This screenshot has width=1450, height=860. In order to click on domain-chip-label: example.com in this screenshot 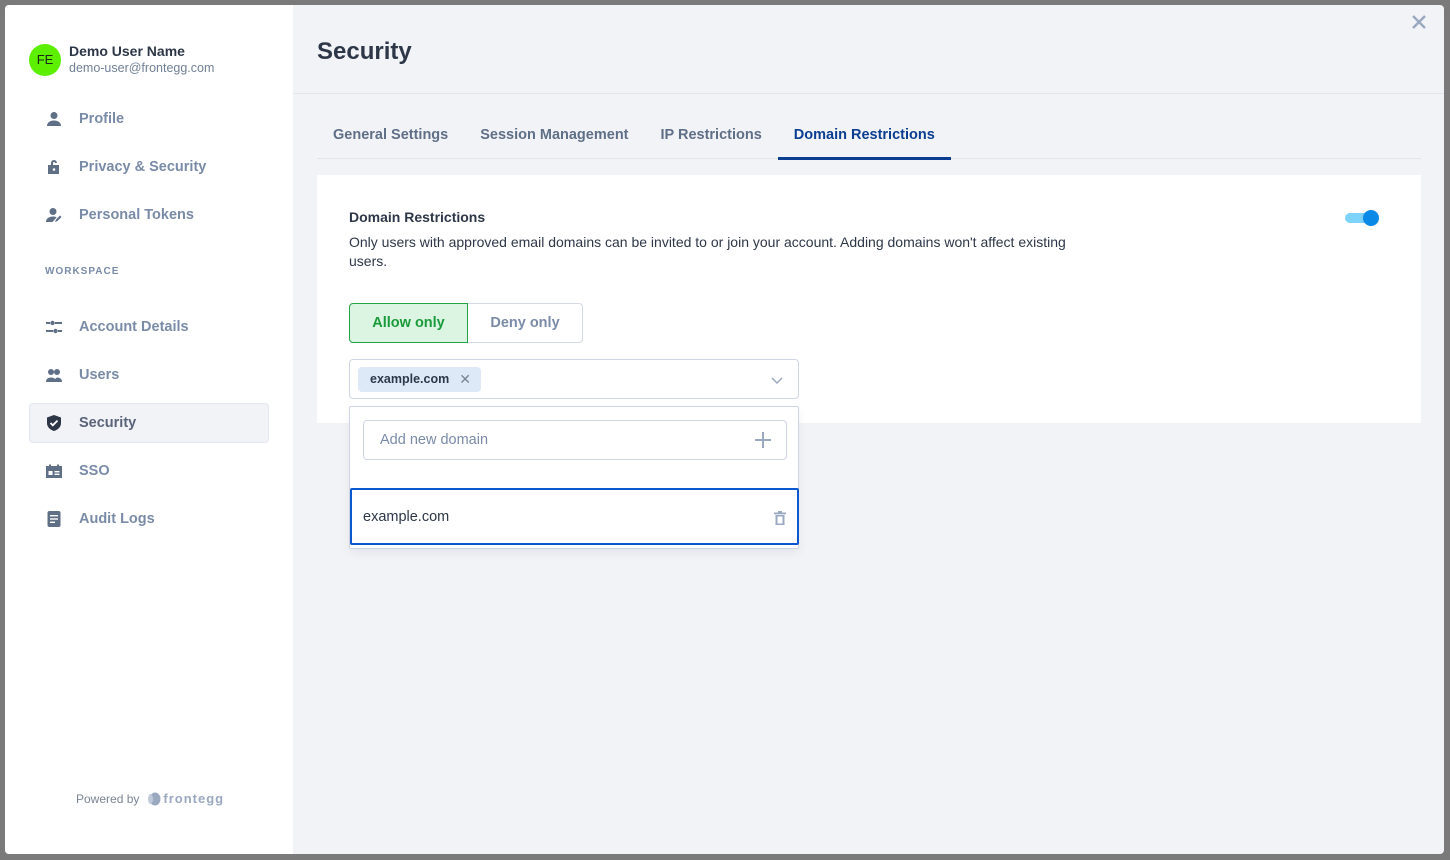, I will do `click(410, 379)`.